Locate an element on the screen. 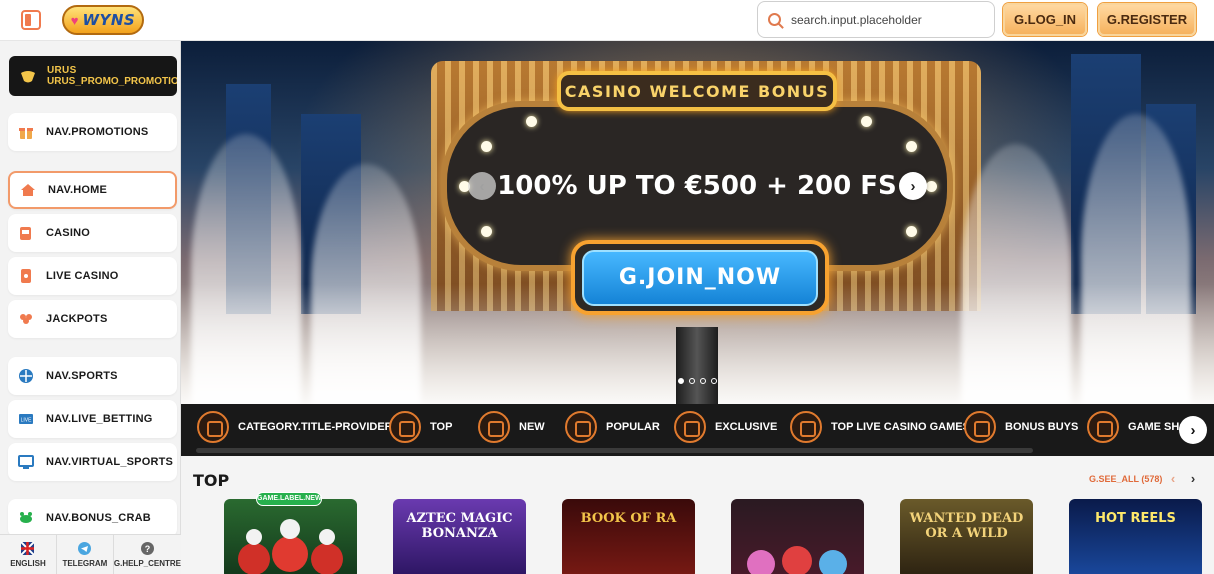 Image resolution: width=1214 pixels, height=574 pixels. category-new: NEW is located at coordinates (511, 427).